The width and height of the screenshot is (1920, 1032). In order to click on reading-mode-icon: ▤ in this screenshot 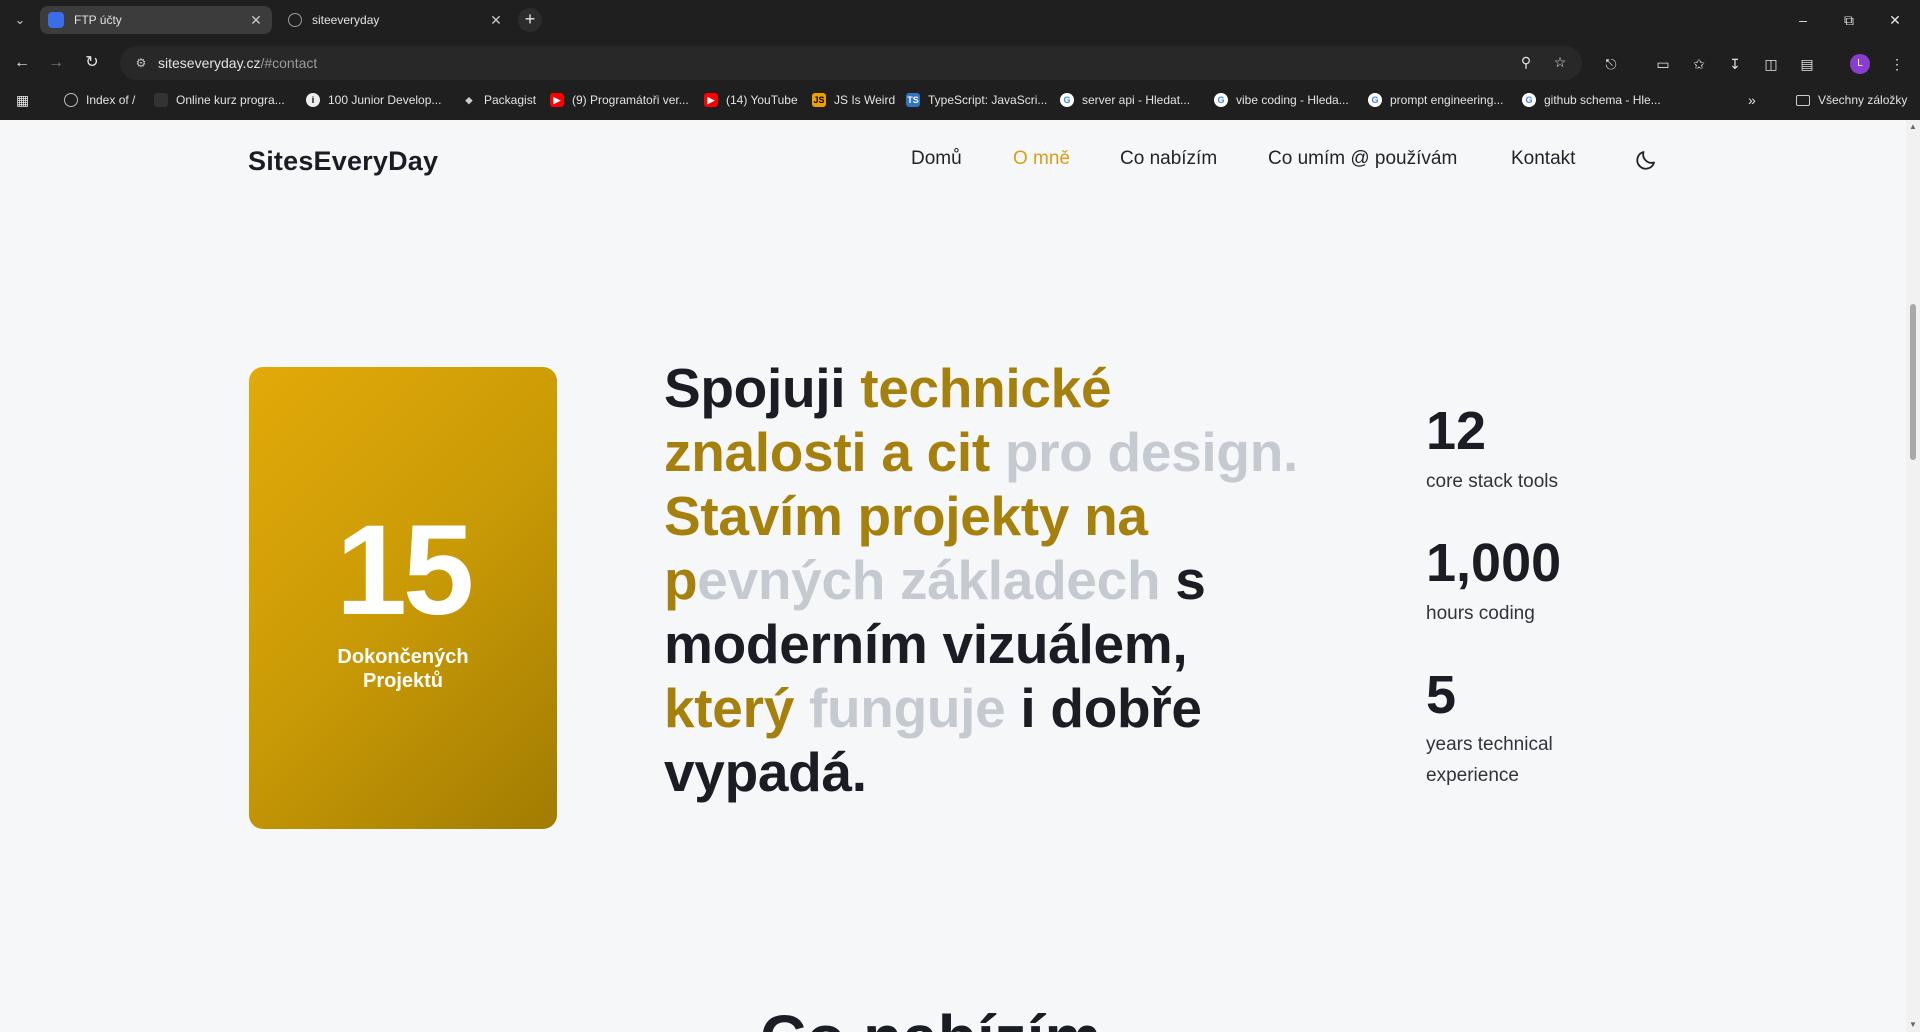, I will do `click(1807, 64)`.